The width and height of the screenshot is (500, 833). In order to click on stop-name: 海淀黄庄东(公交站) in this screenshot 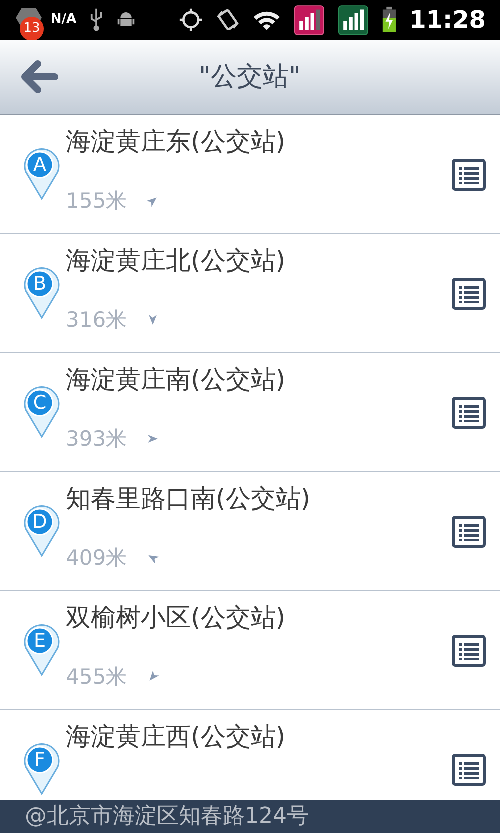, I will do `click(176, 141)`.